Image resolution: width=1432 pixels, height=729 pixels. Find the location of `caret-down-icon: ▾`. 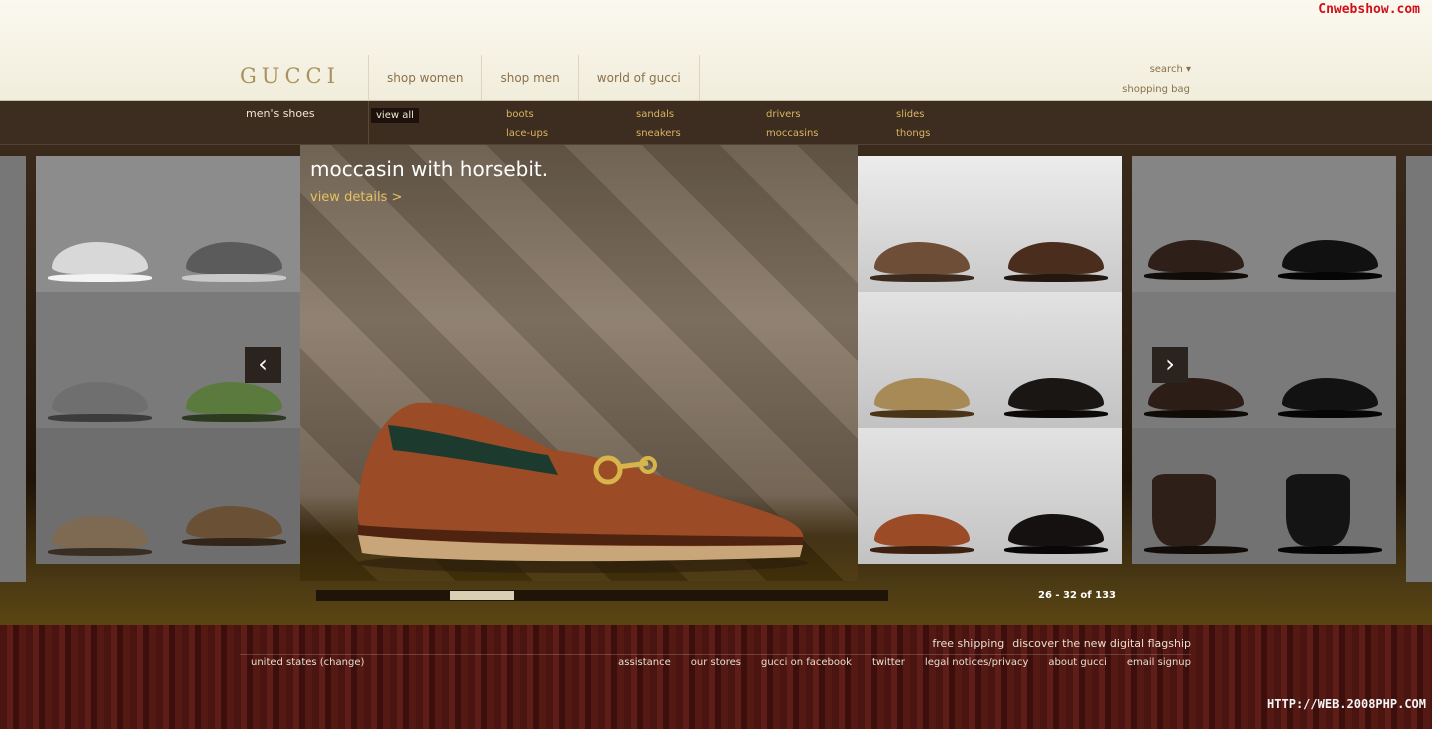

caret-down-icon: ▾ is located at coordinates (1188, 69).